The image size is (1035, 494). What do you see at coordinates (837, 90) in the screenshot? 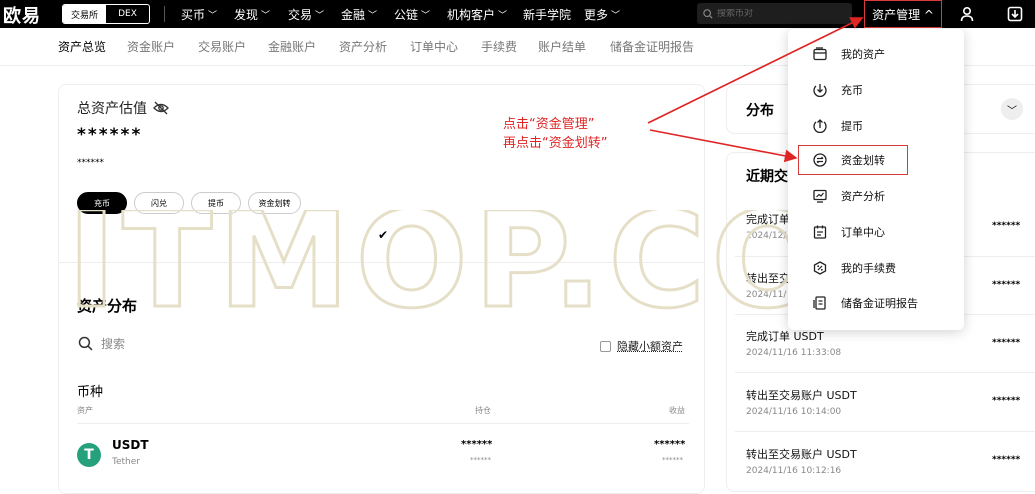
I see `menu-item-deposit: 充币` at bounding box center [837, 90].